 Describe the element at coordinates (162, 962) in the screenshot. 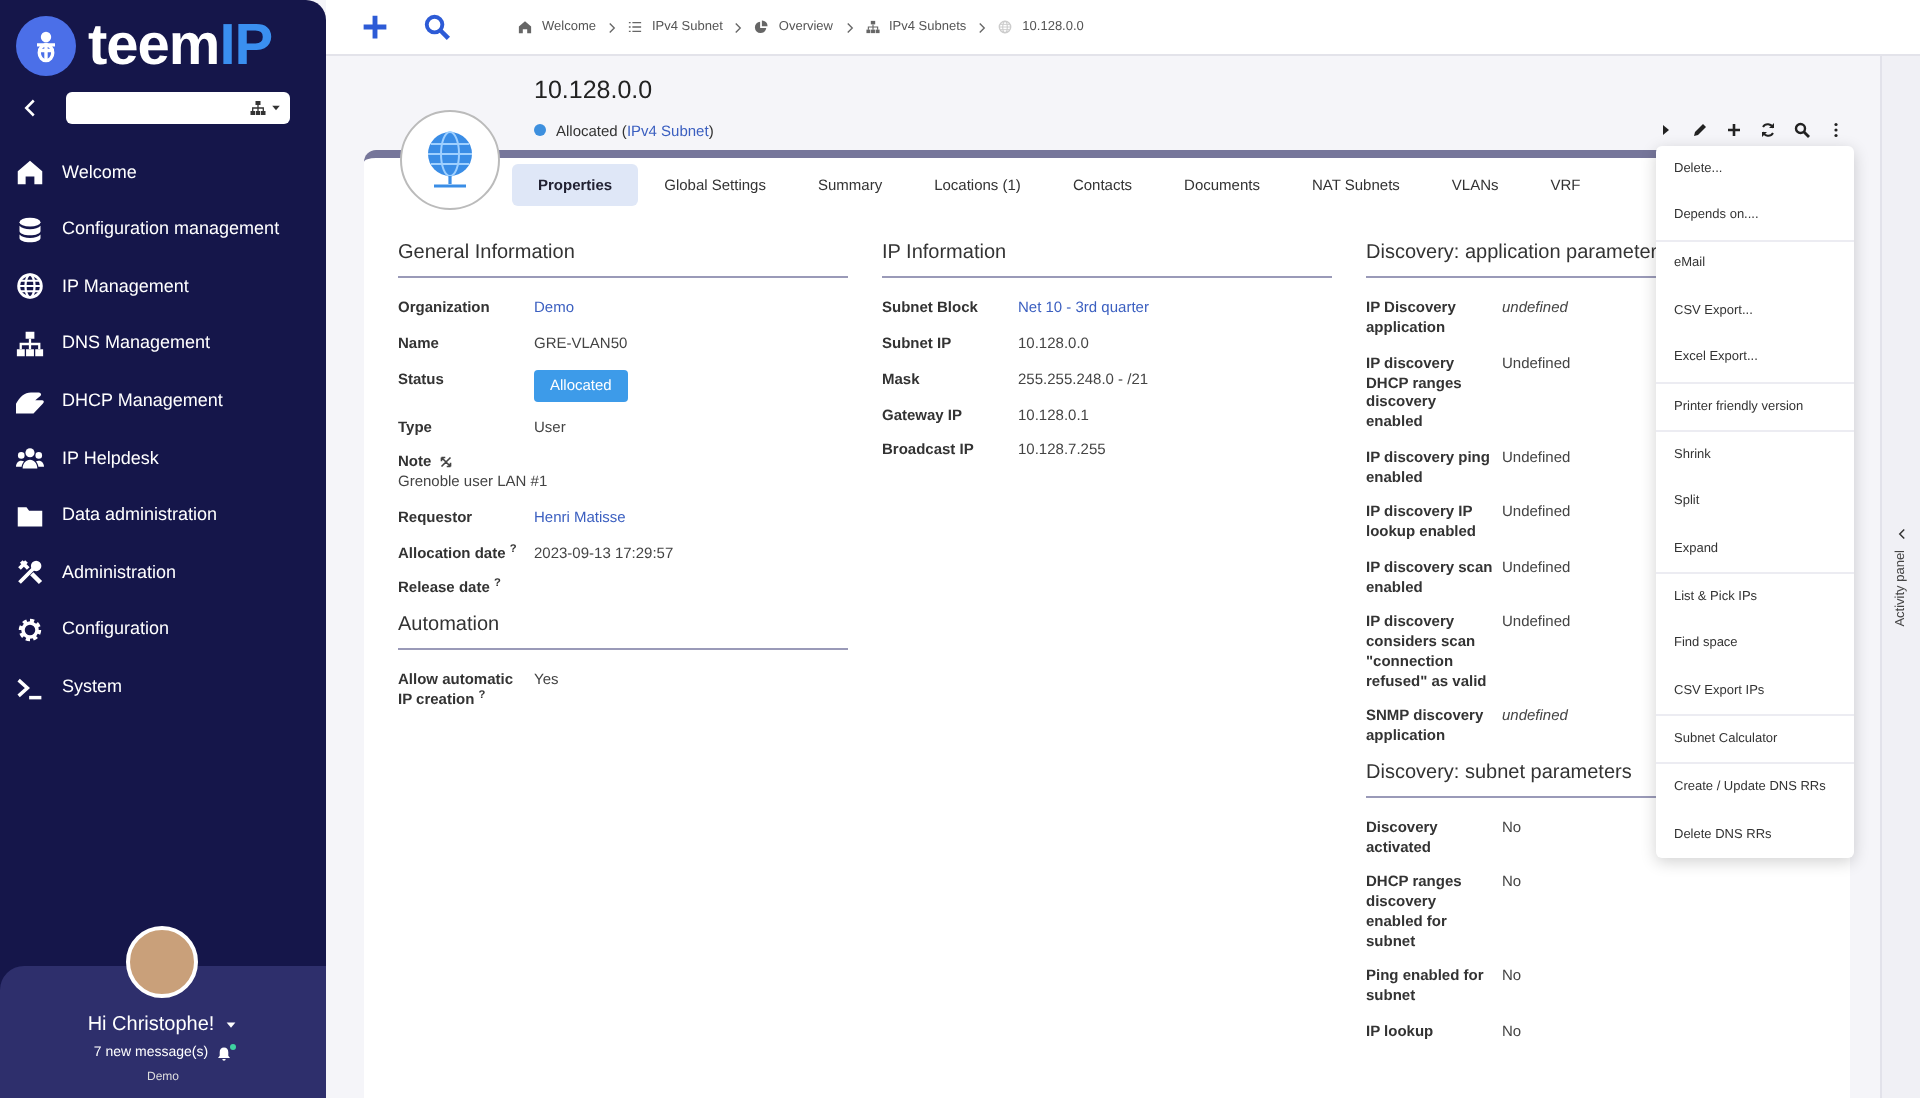

I see `avatar-circle` at that location.